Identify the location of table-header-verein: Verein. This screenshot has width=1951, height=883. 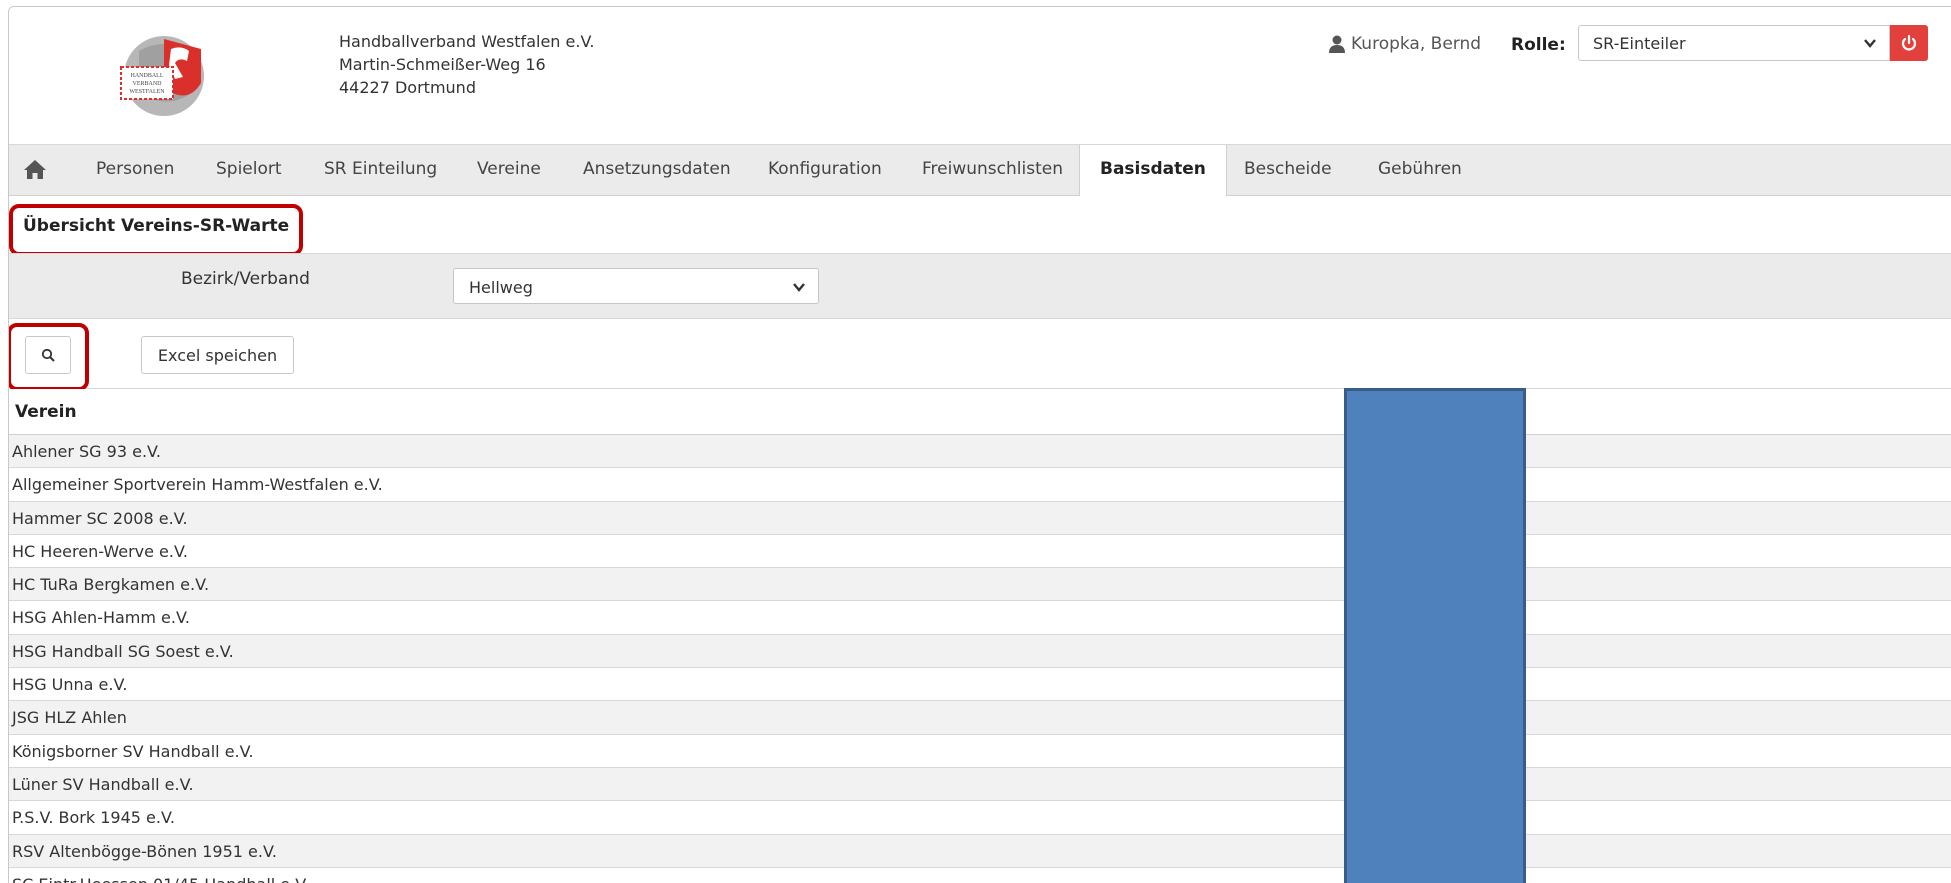
(980, 412).